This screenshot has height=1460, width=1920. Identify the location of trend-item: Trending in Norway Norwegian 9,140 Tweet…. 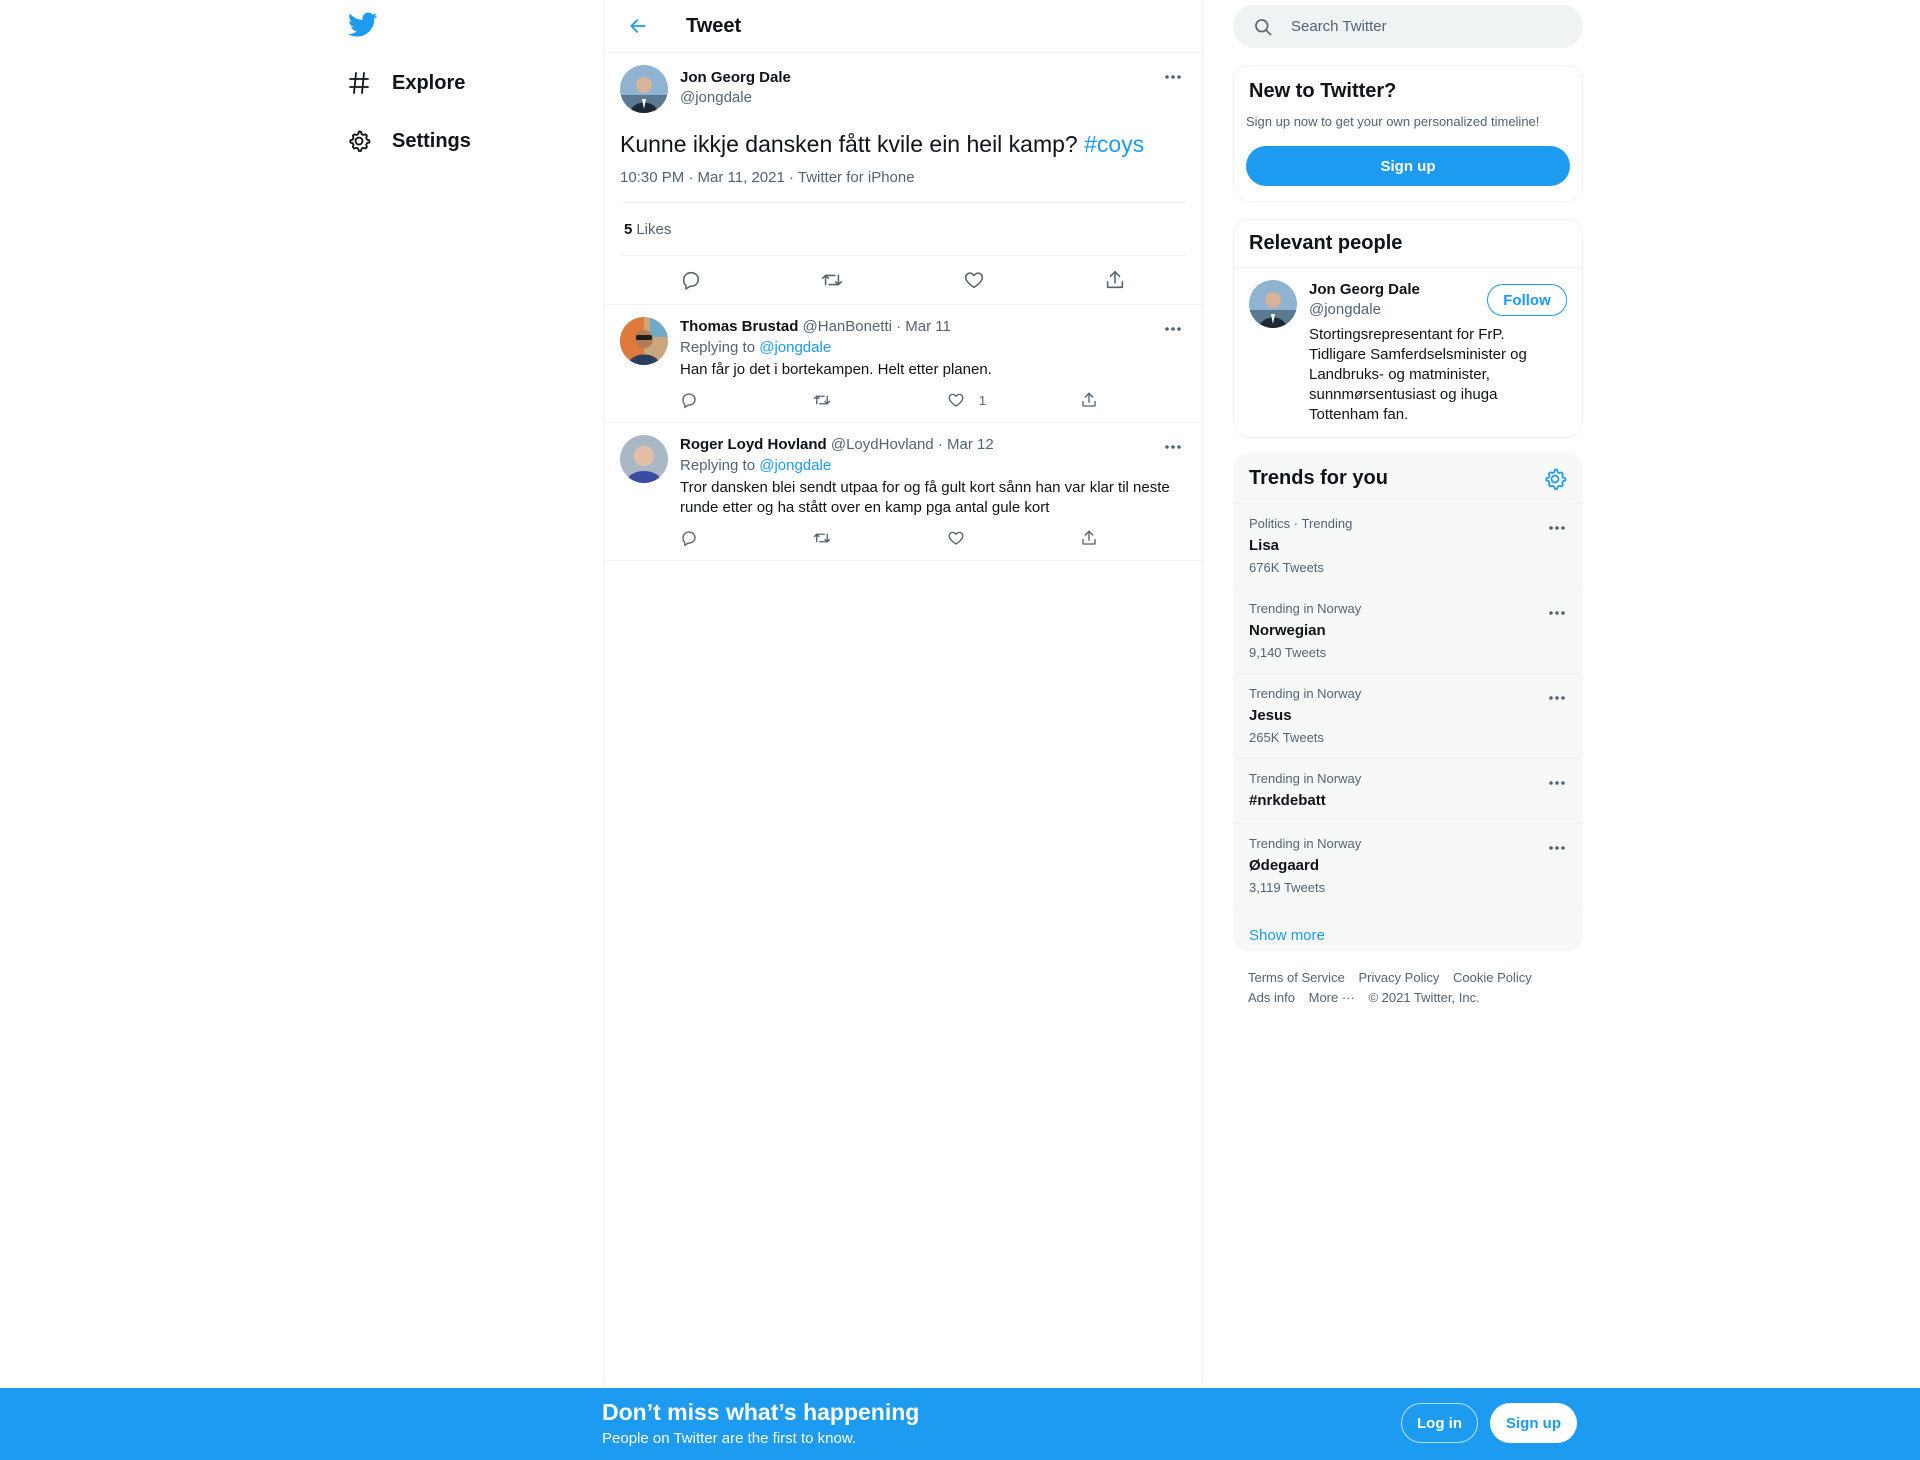
(1408, 631).